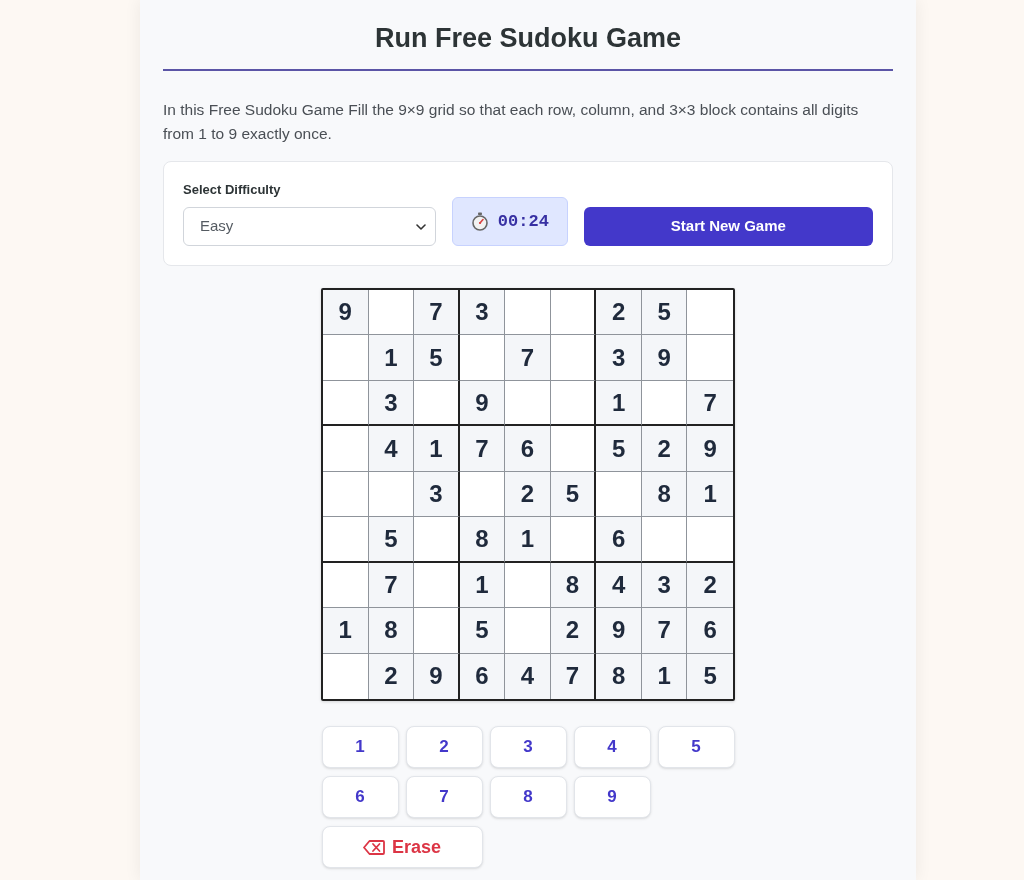 The width and height of the screenshot is (1024, 880). What do you see at coordinates (528, 747) in the screenshot?
I see `number-button: 3` at bounding box center [528, 747].